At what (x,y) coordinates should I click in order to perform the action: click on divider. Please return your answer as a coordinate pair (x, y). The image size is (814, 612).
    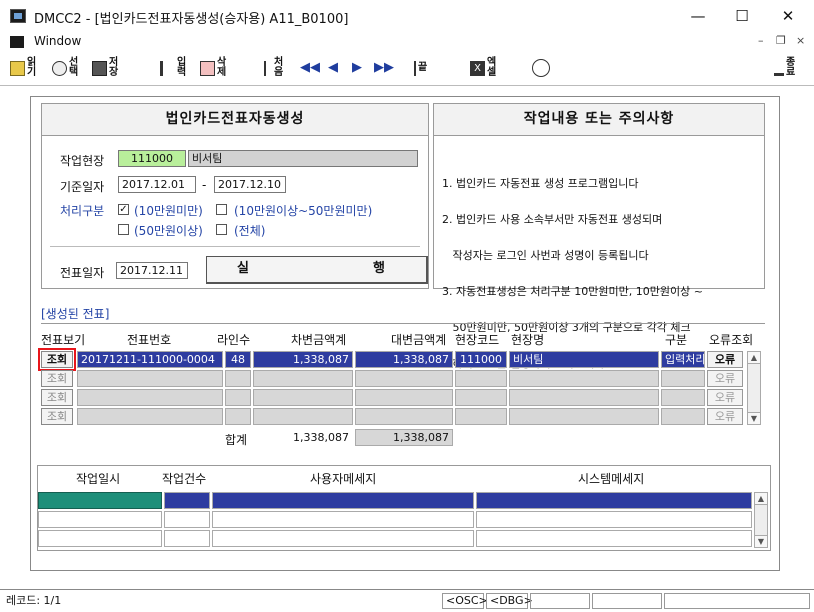
    Looking at the image, I should click on (235, 246).